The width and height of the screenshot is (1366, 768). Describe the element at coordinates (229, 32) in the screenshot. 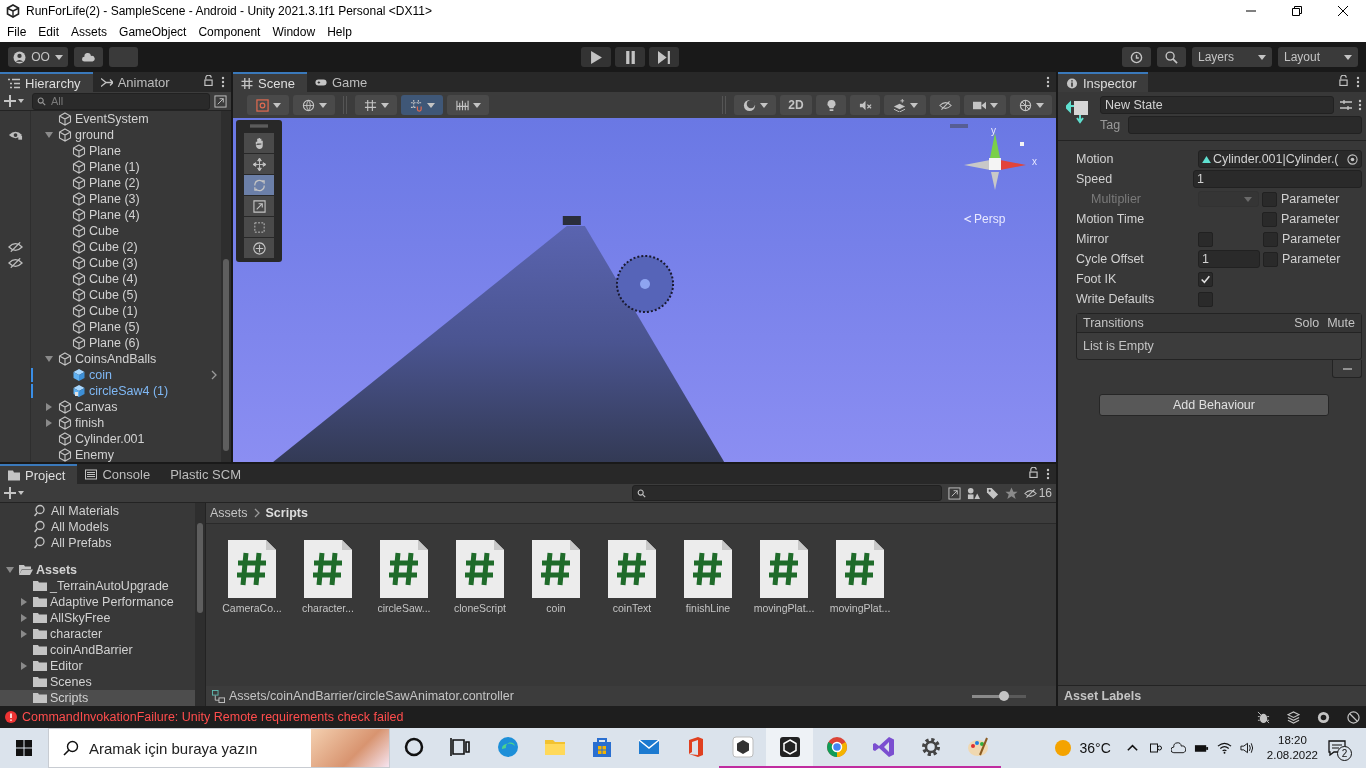

I see `menu-item: Component` at that location.